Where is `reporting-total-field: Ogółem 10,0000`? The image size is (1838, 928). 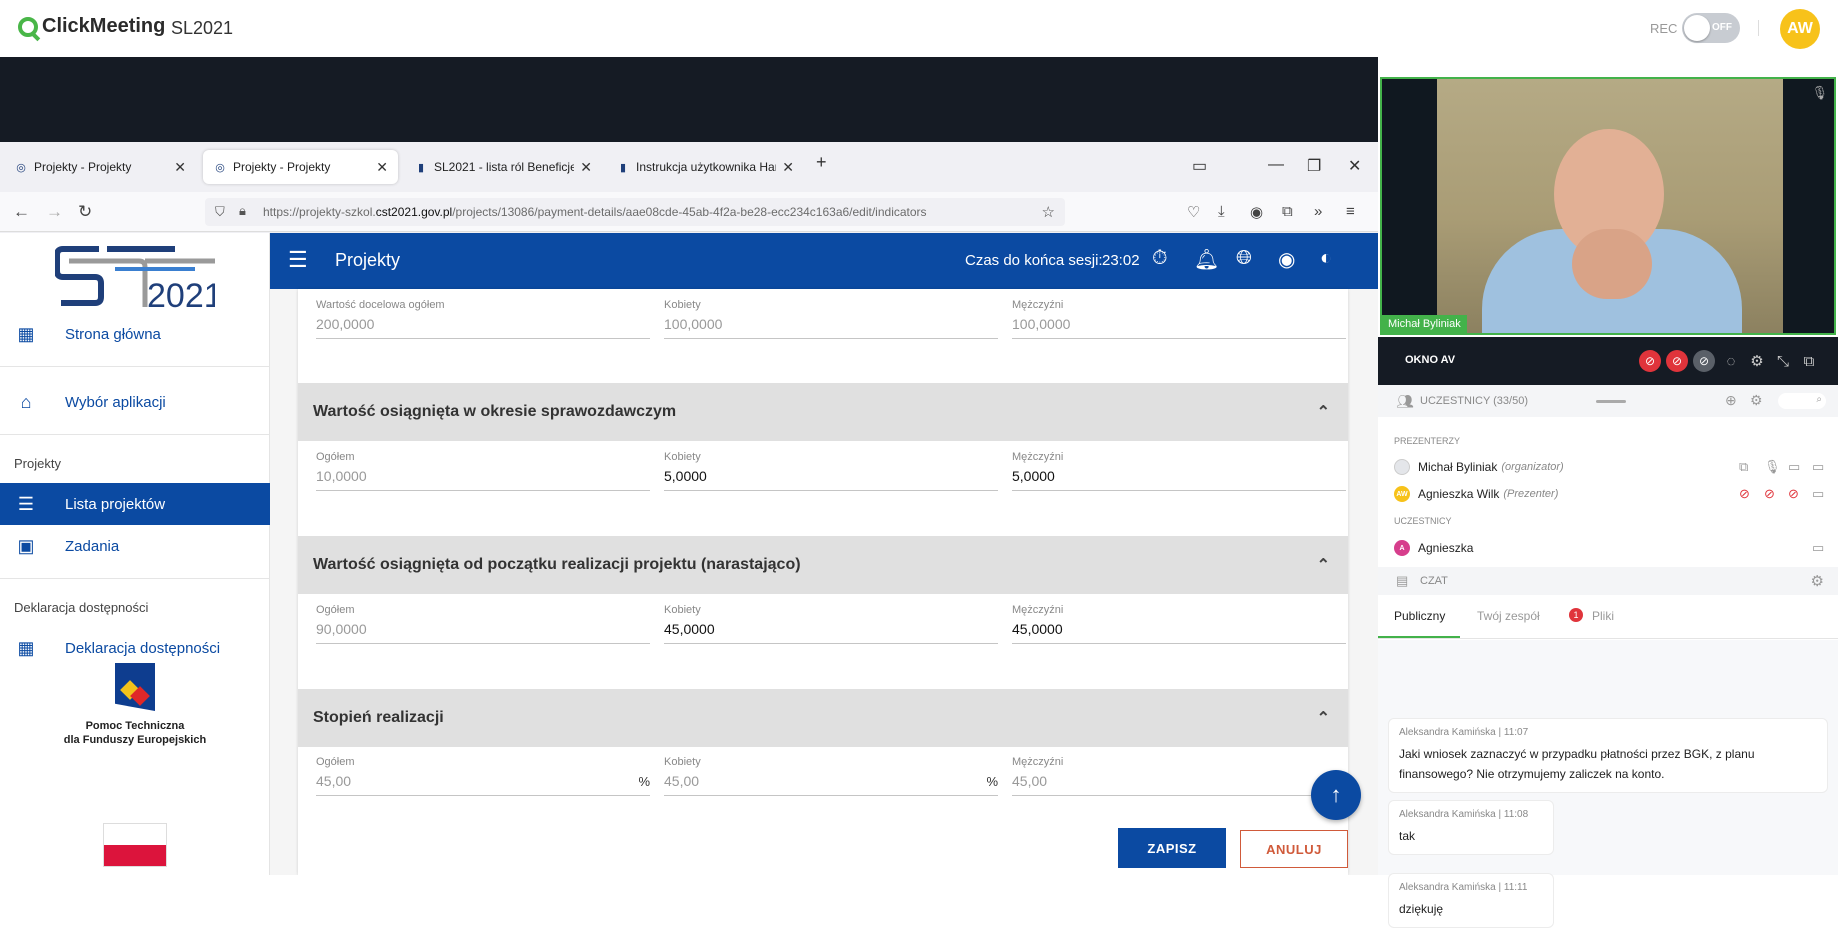 reporting-total-field: Ogółem 10,0000 is located at coordinates (483, 471).